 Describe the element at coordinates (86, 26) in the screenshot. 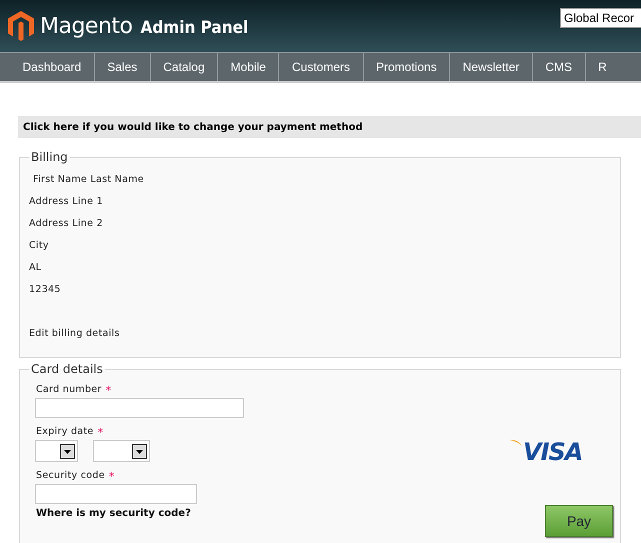

I see `brand-name: Magento` at that location.